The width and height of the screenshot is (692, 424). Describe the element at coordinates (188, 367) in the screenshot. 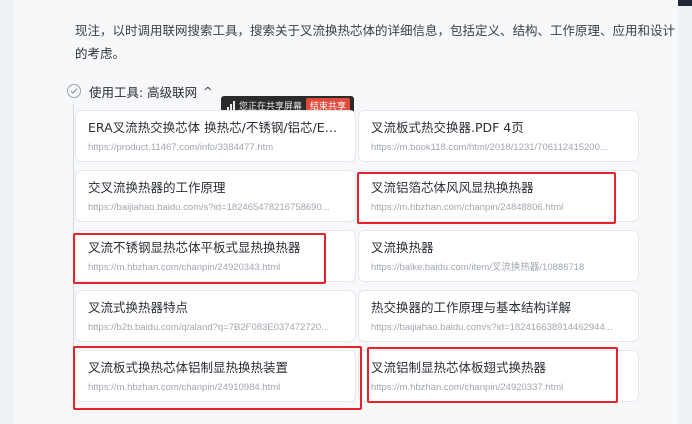

I see `result-title: 叉流板式换热芯体铝制显热换热装置` at that location.